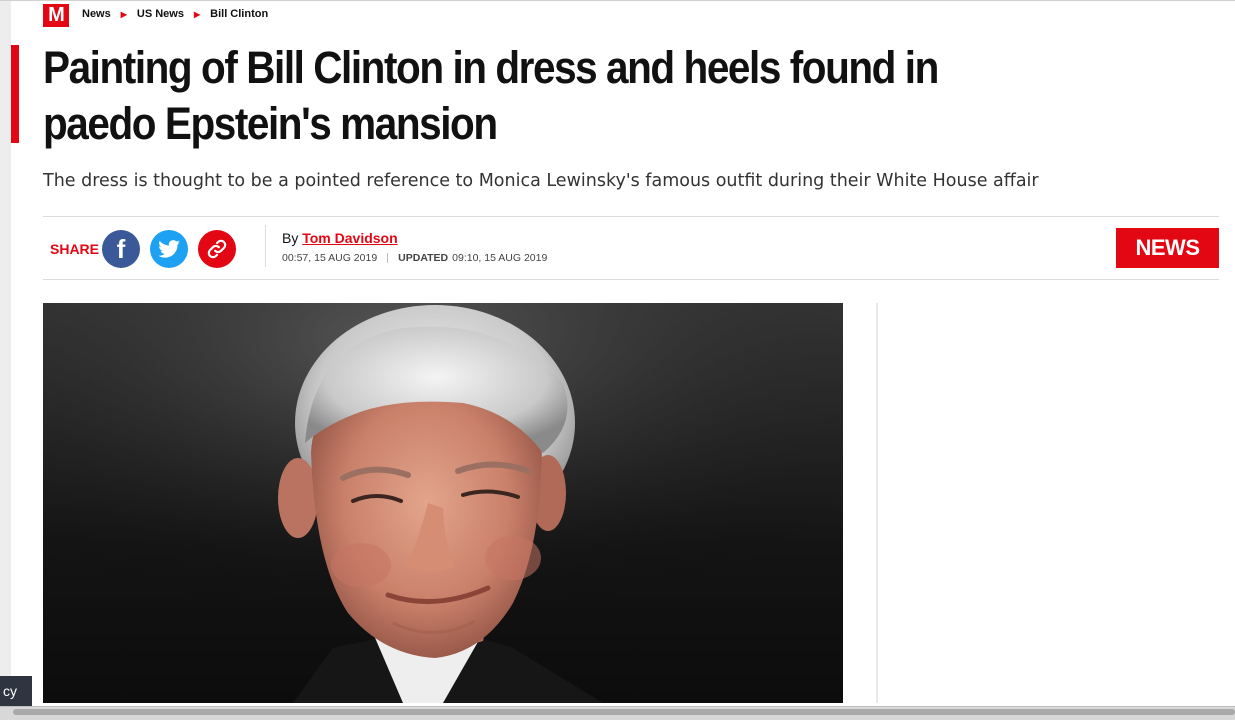 This screenshot has height=720, width=1235. Describe the element at coordinates (349, 238) in the screenshot. I see `author-link: Tom Davidson` at that location.